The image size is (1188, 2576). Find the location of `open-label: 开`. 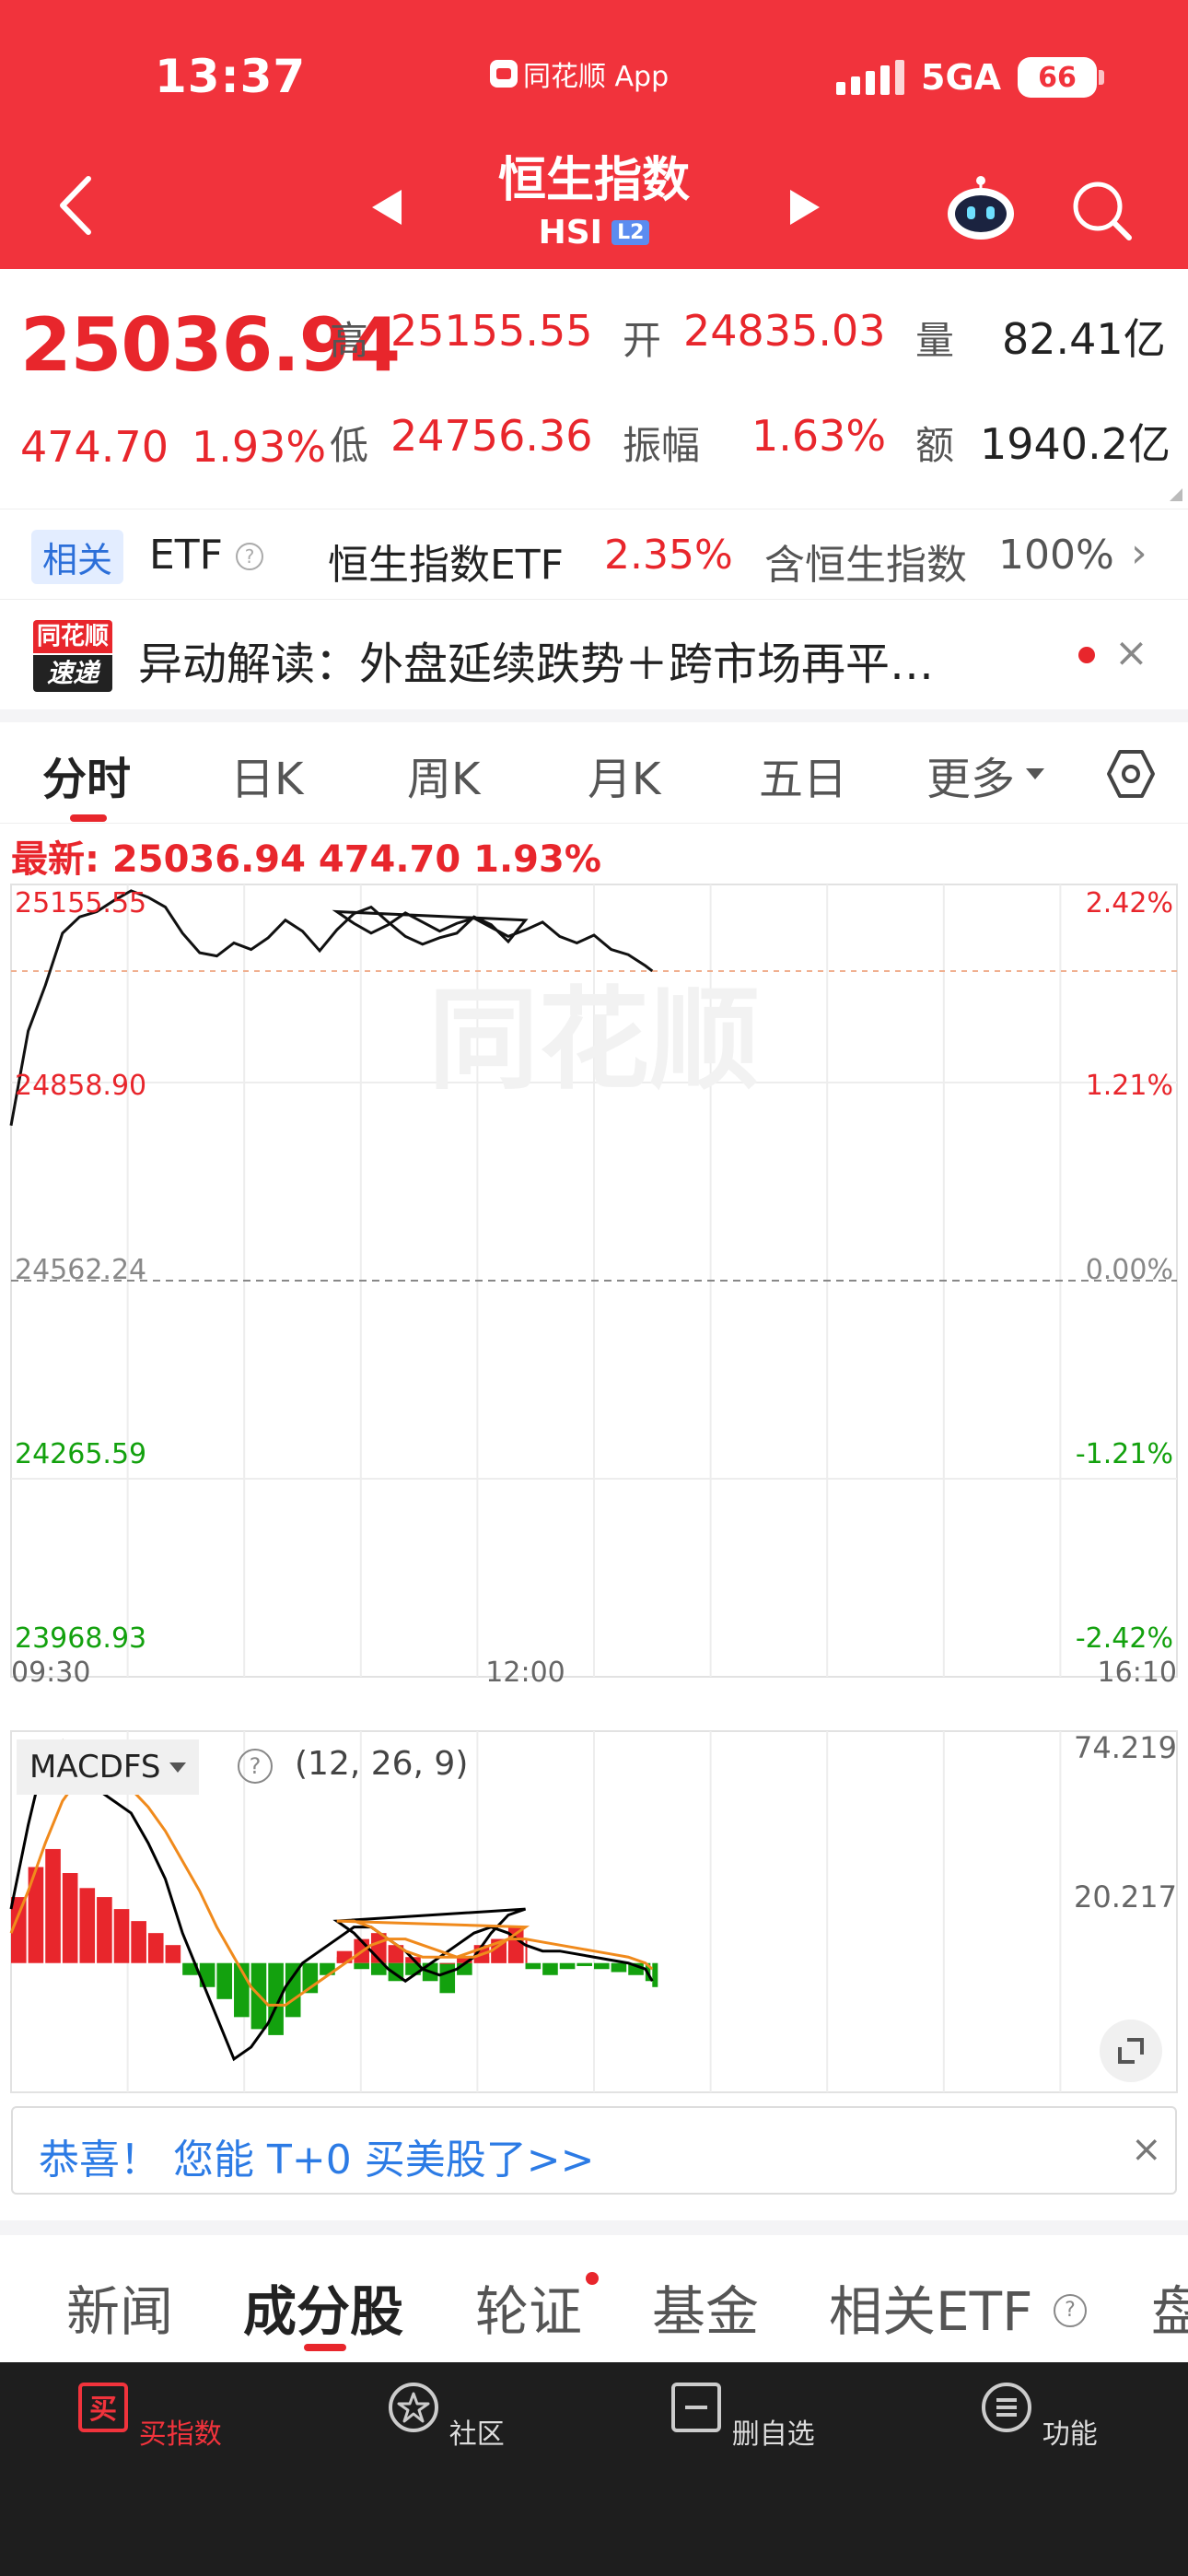

open-label: 开 is located at coordinates (642, 340).